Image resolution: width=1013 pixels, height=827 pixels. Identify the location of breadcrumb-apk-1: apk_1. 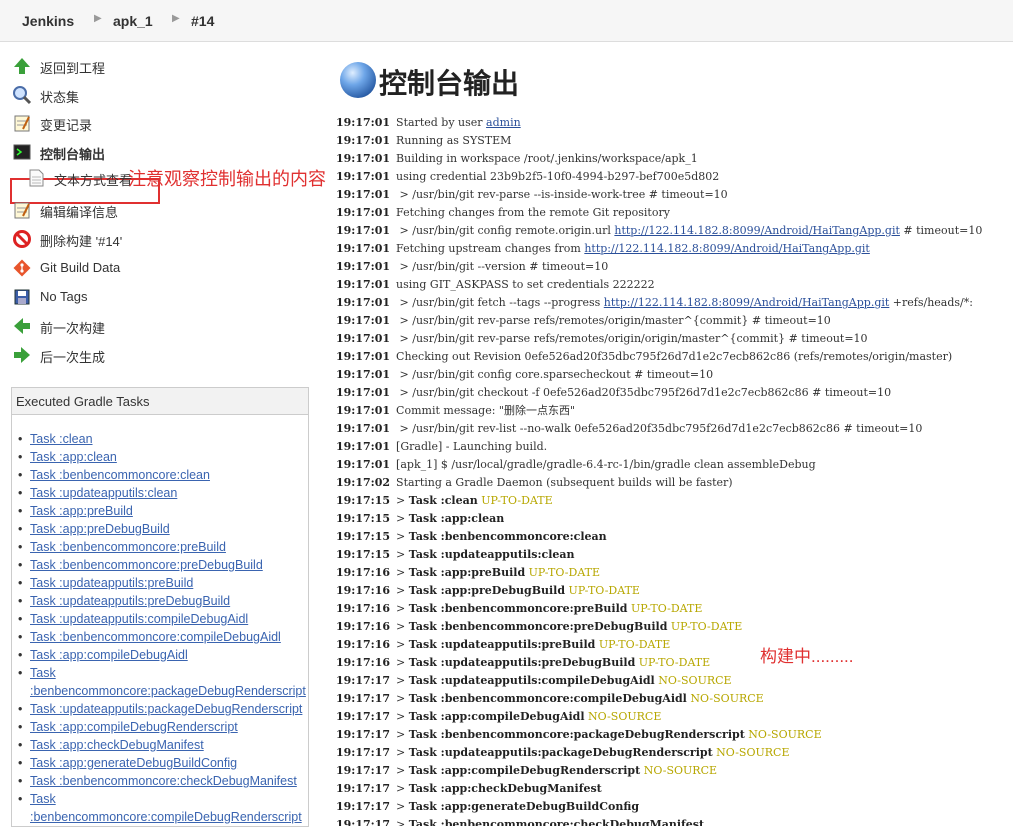
(133, 21).